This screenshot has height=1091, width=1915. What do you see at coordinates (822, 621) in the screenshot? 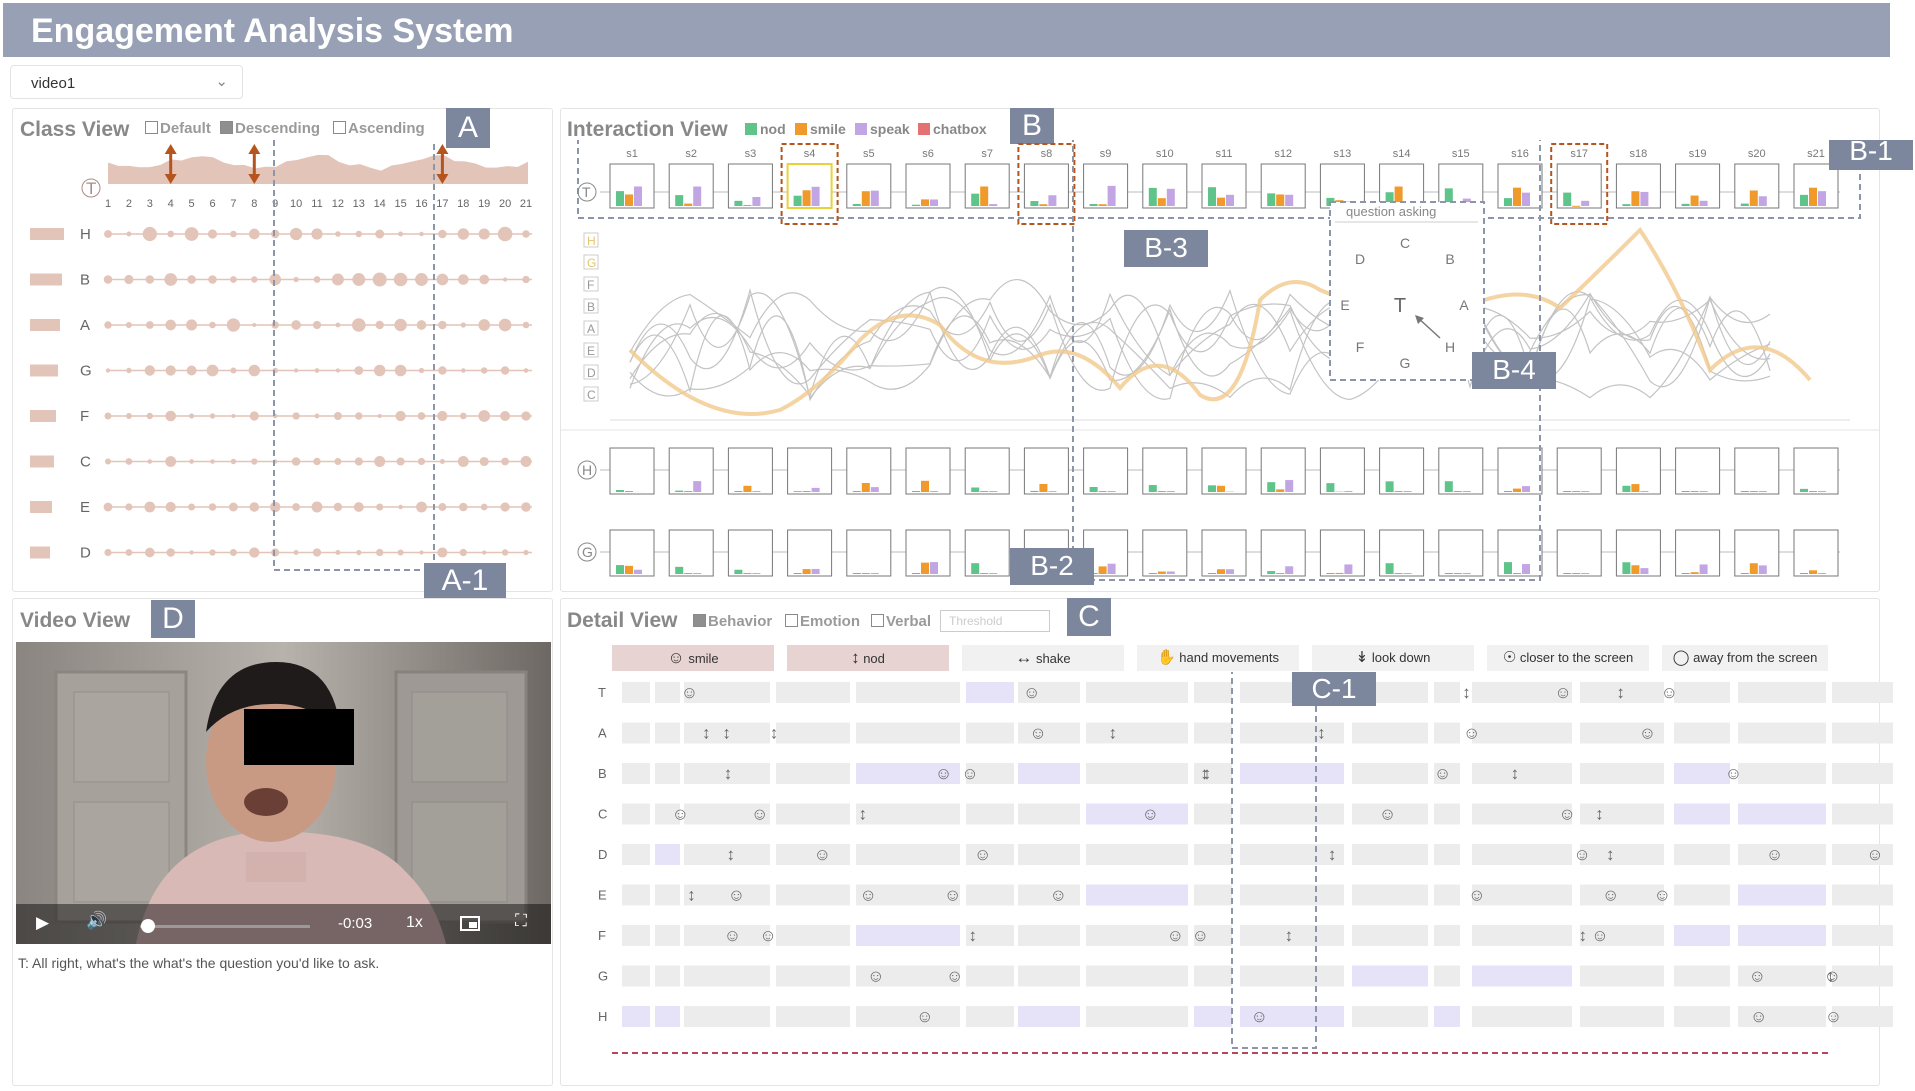
I see `detail-filter-emotion: Emotion` at bounding box center [822, 621].